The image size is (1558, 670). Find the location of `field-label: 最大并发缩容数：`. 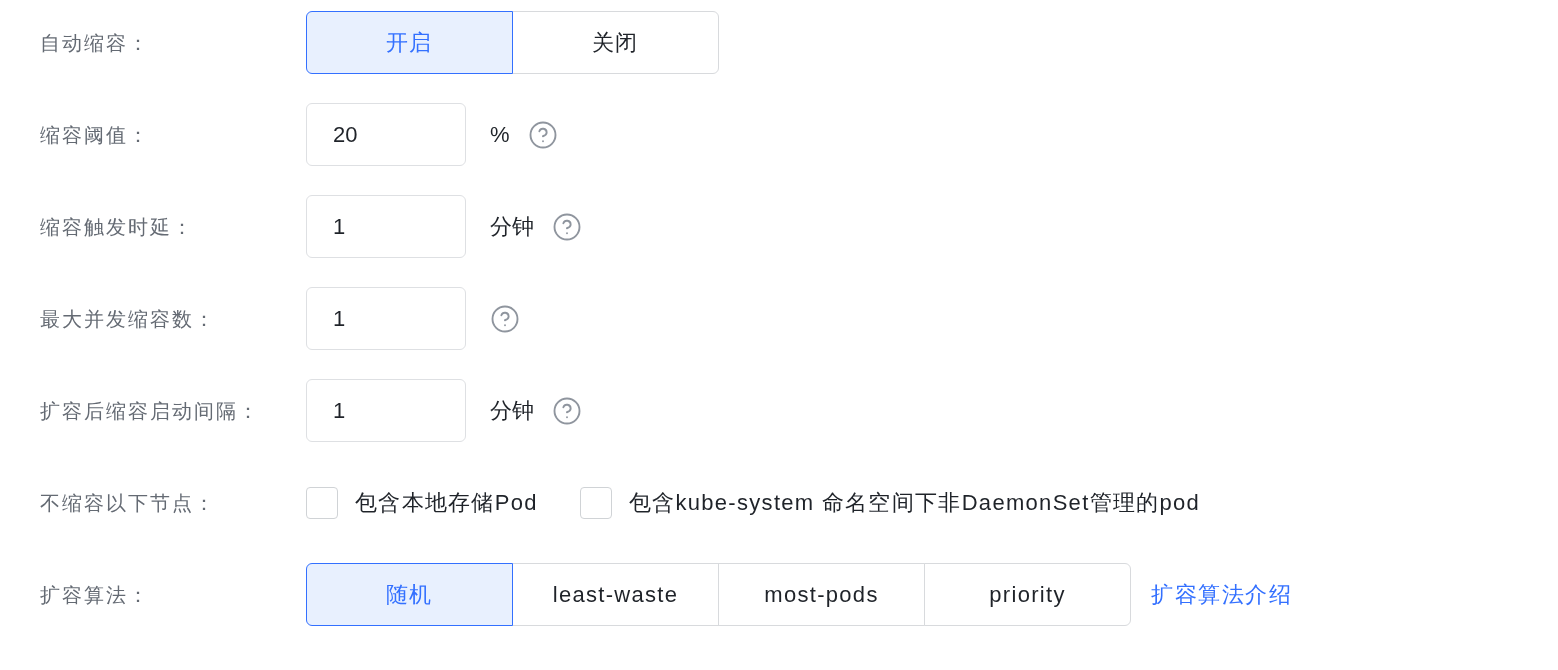

field-label: 最大并发缩容数： is located at coordinates (128, 318).